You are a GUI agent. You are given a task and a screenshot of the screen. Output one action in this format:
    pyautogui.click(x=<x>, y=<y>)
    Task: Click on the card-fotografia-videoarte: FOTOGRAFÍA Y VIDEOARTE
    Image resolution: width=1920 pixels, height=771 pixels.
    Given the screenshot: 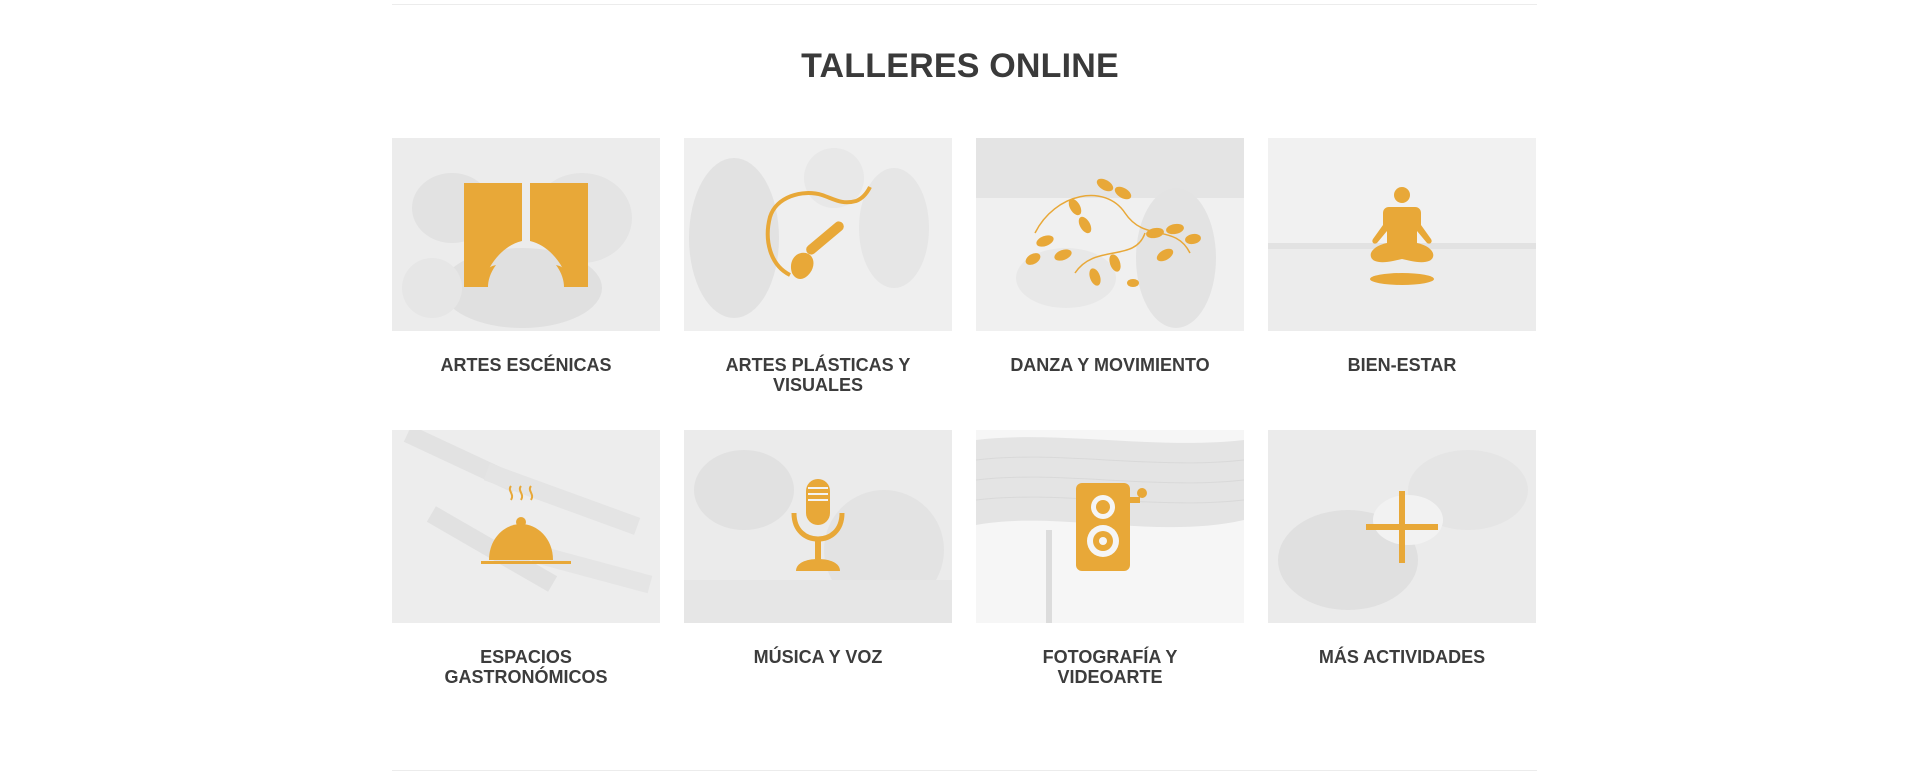 What is the action you would take?
    pyautogui.click(x=1110, y=558)
    